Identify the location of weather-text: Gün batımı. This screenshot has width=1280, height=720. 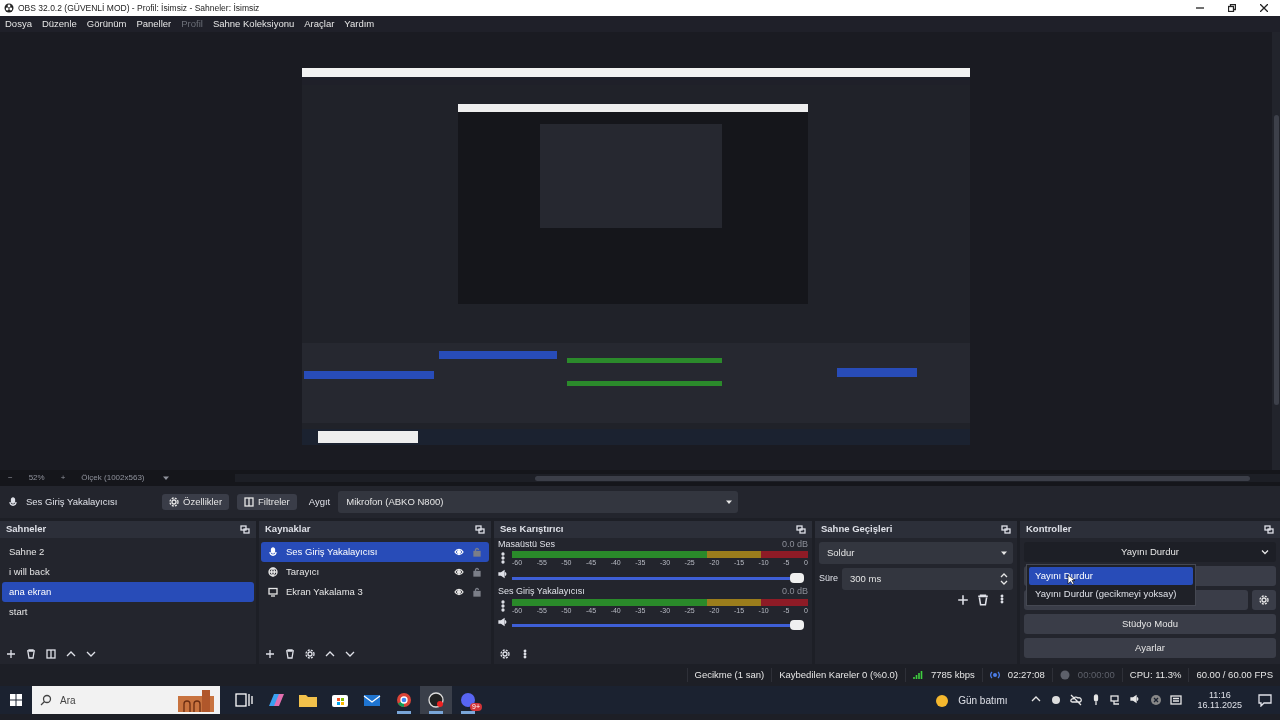
(983, 700).